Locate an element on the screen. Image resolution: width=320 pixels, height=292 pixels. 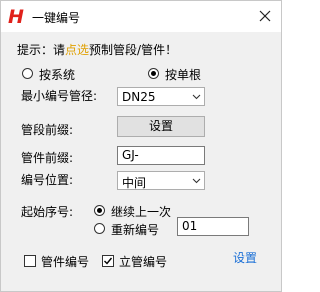
segment-prefix-label: 管段前缀: is located at coordinates (47, 130).